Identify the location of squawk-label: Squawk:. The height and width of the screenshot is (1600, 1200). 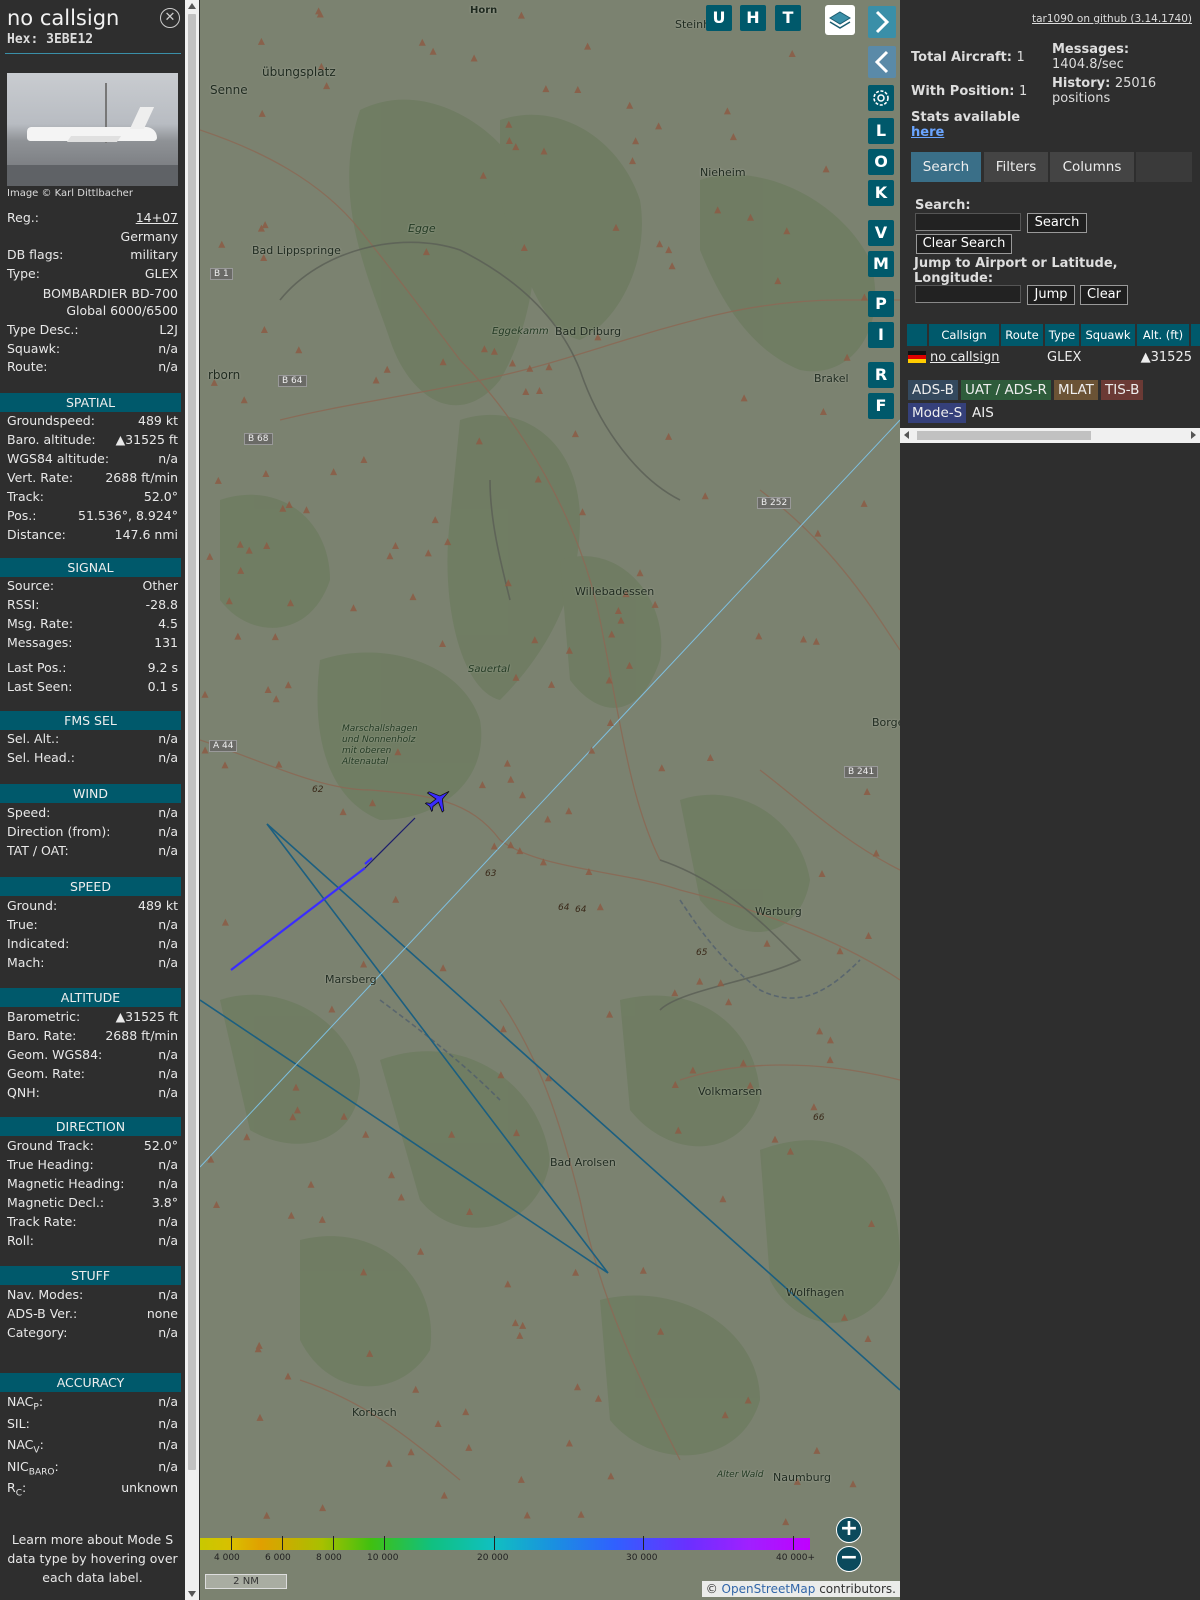
(33, 349).